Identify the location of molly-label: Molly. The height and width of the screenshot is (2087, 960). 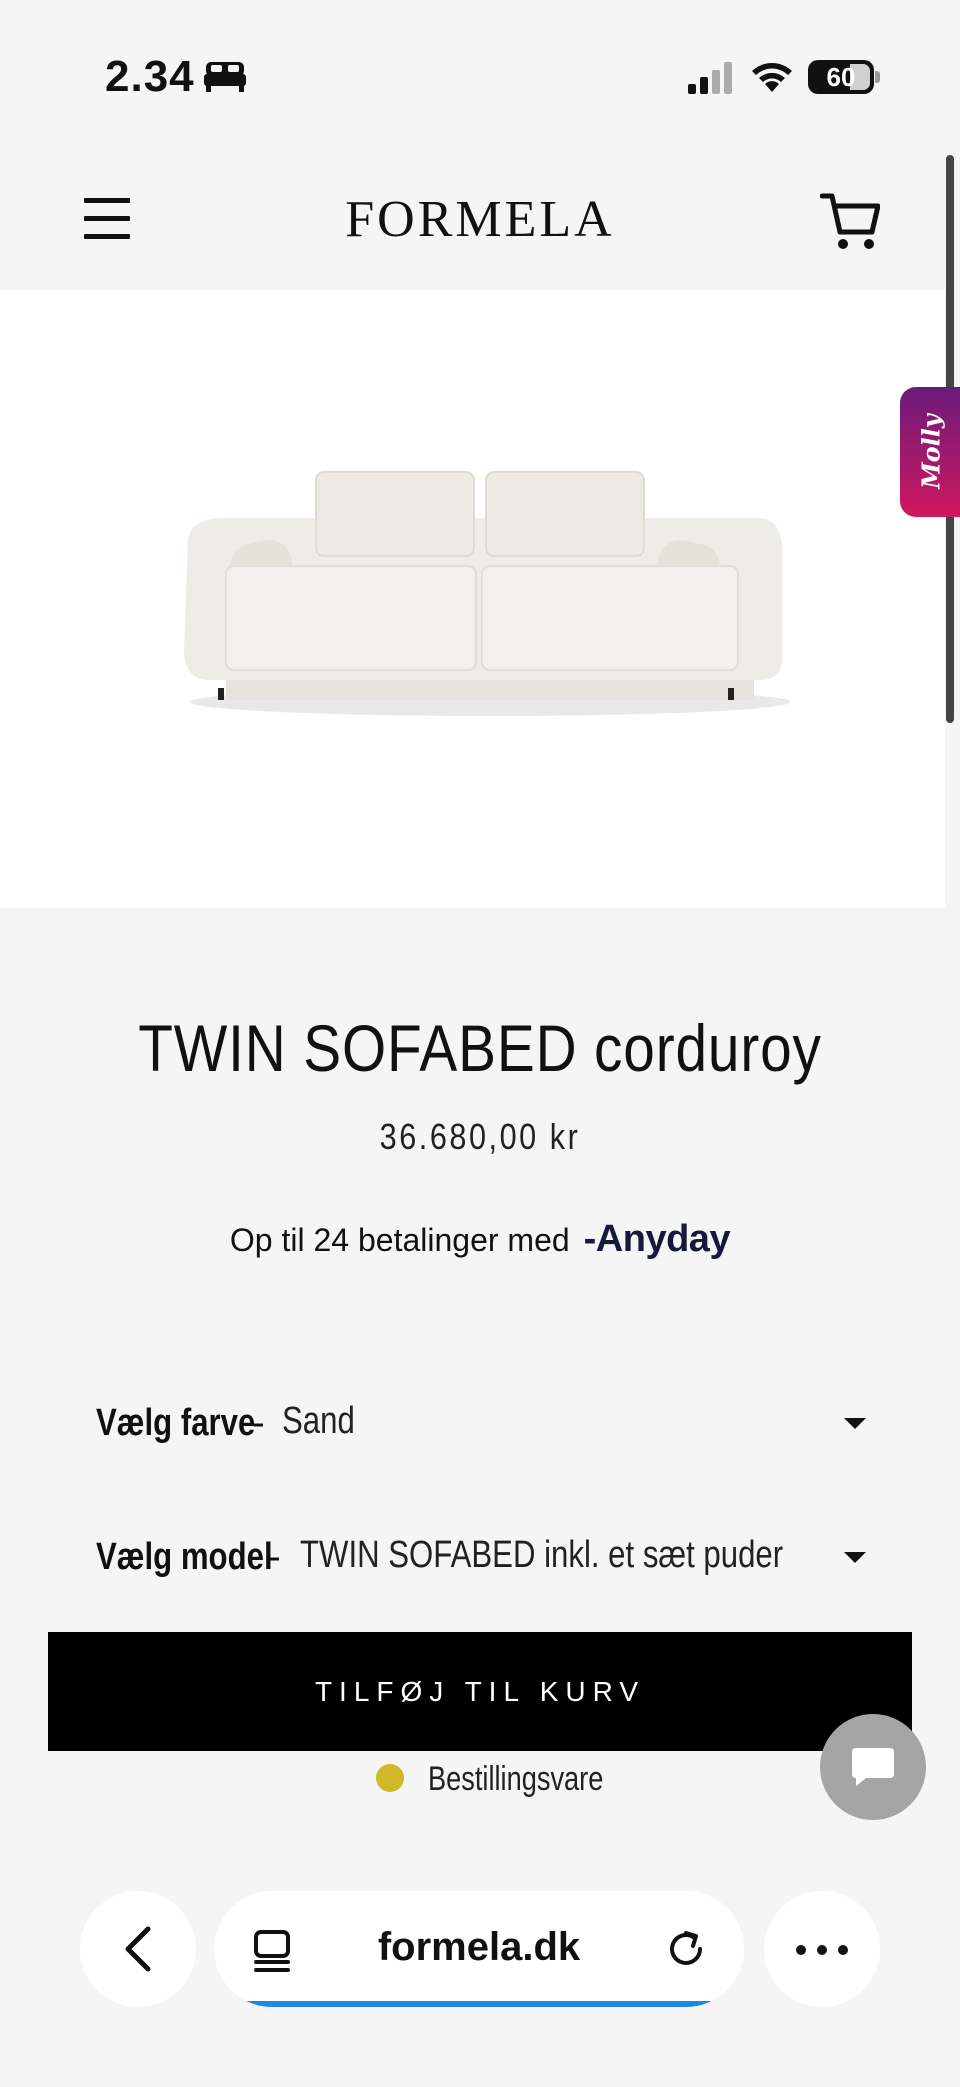
(931, 451).